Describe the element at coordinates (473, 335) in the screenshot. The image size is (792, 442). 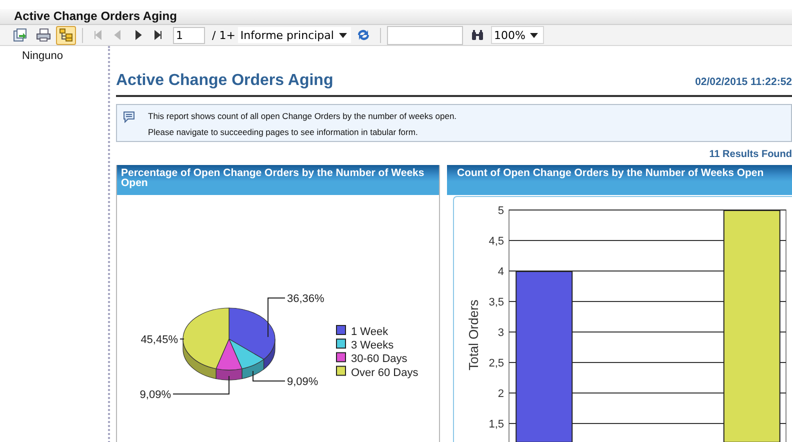
I see `axis-title: Total Orders` at that location.